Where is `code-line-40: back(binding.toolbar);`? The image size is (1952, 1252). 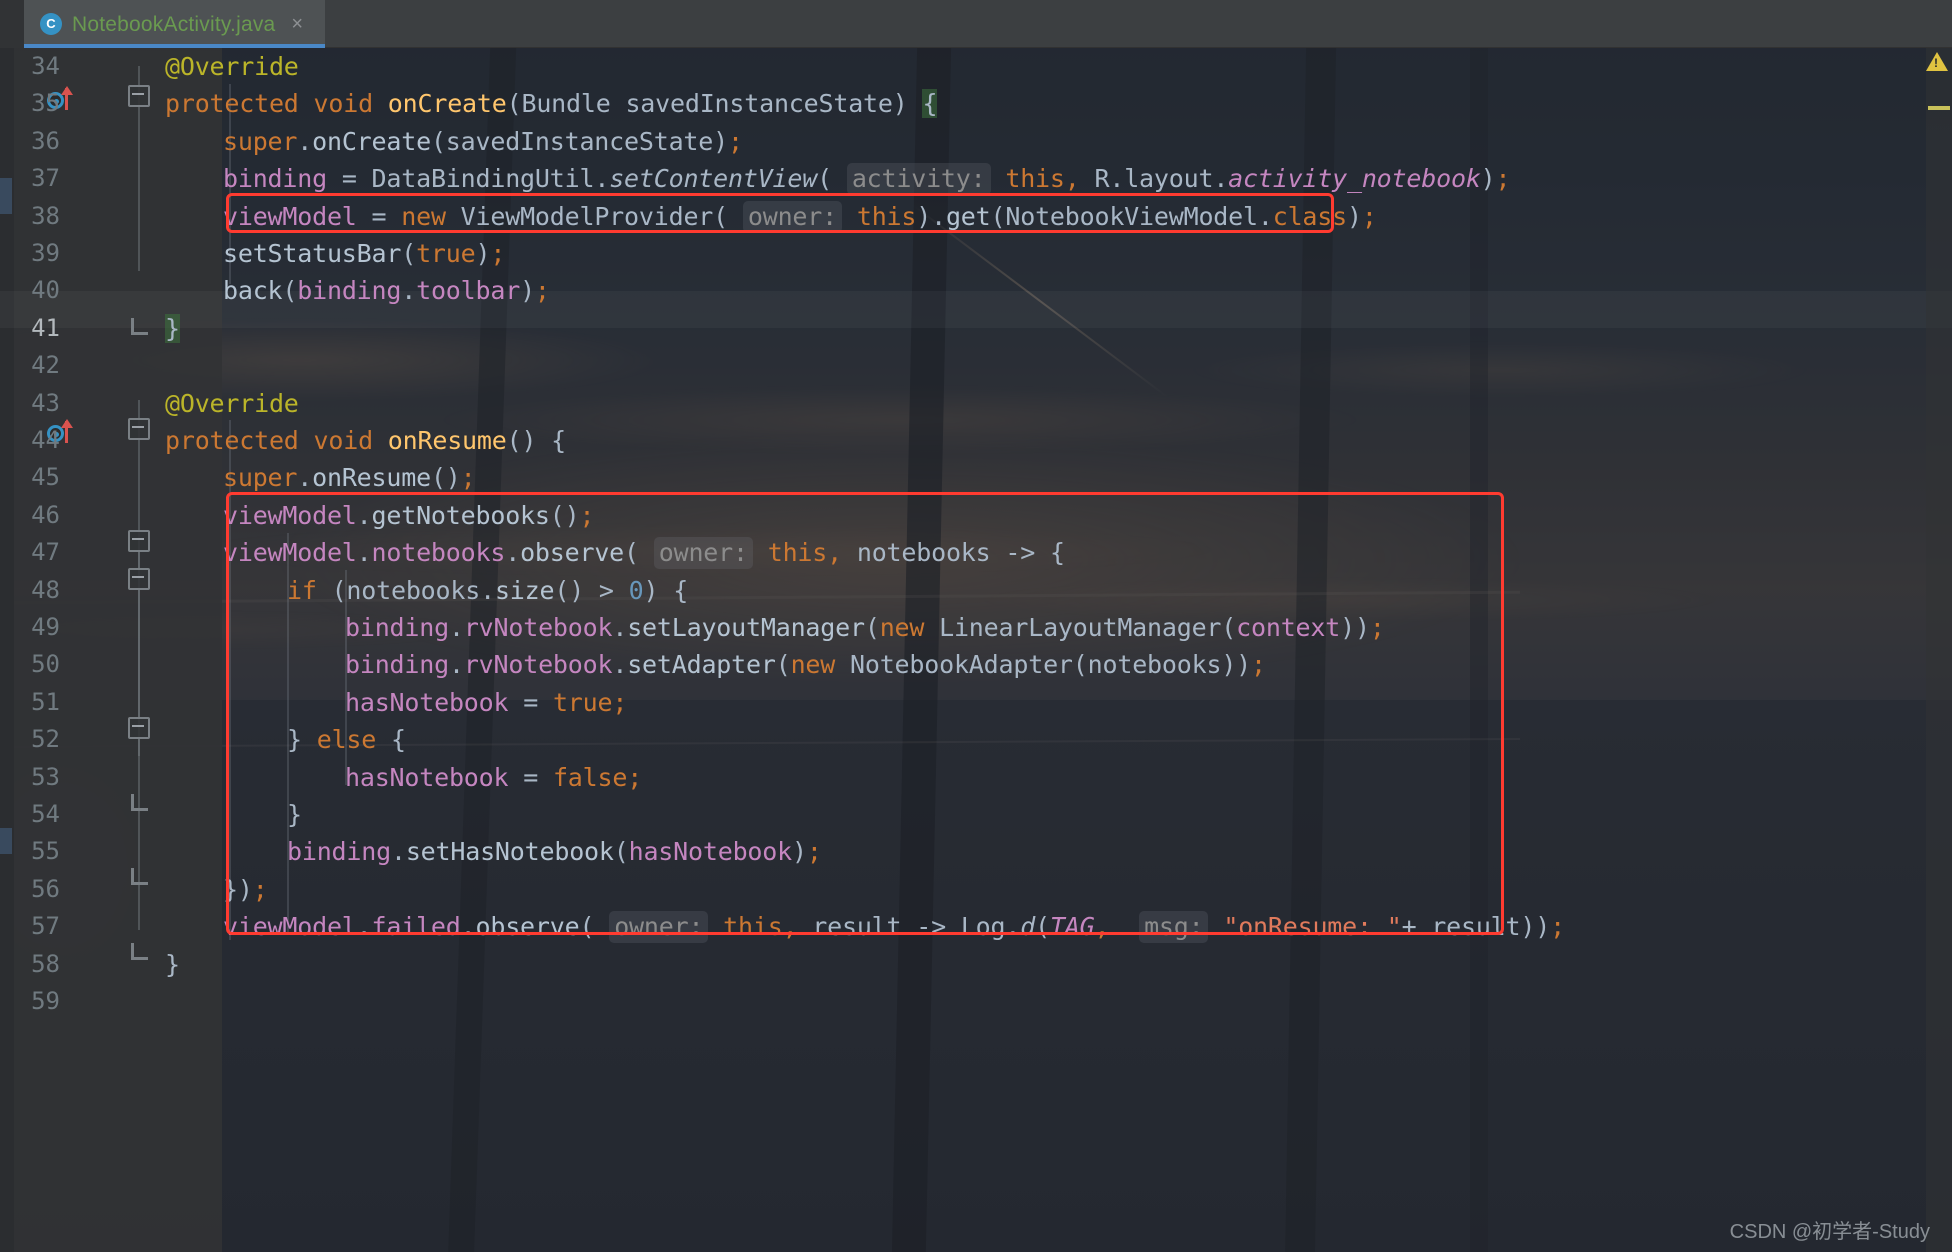 code-line-40: back(binding.toolbar); is located at coordinates (386, 290).